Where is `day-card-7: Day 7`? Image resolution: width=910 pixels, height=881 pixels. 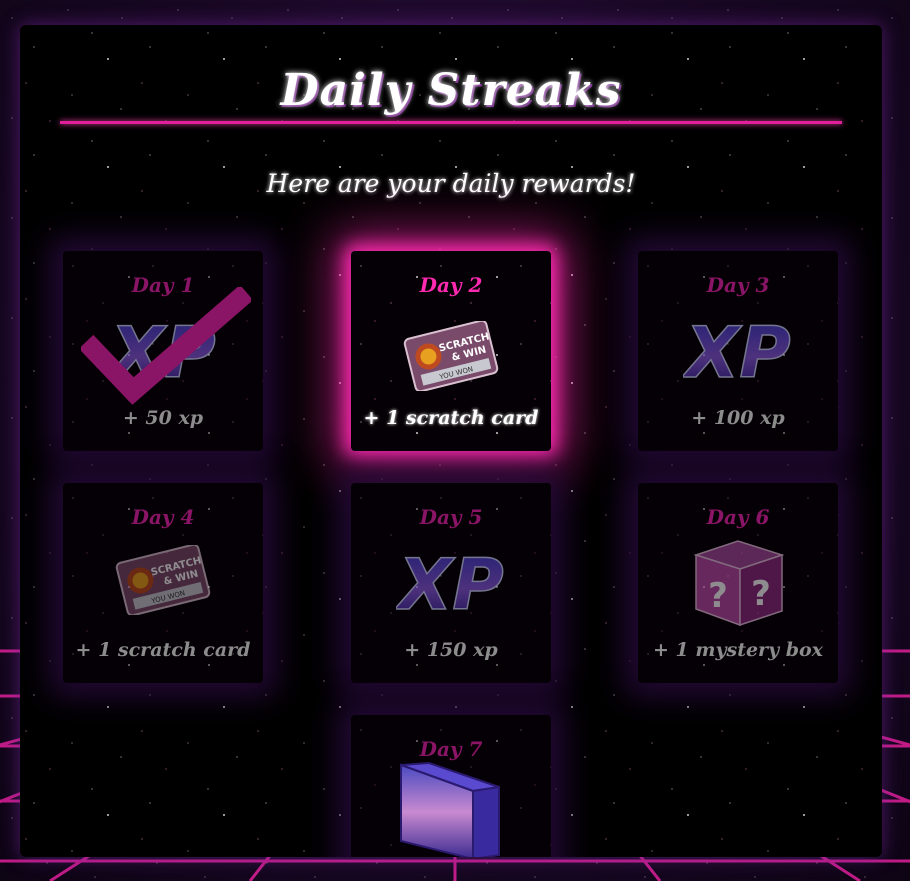 day-card-7: Day 7 is located at coordinates (451, 786).